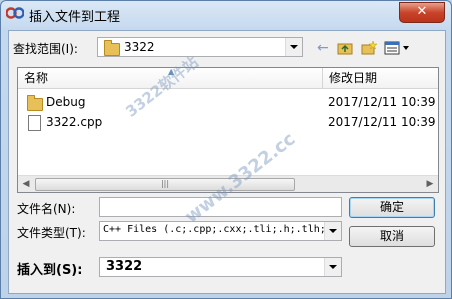 The height and width of the screenshot is (299, 452). I want to click on close-button: ✕, so click(422, 12).